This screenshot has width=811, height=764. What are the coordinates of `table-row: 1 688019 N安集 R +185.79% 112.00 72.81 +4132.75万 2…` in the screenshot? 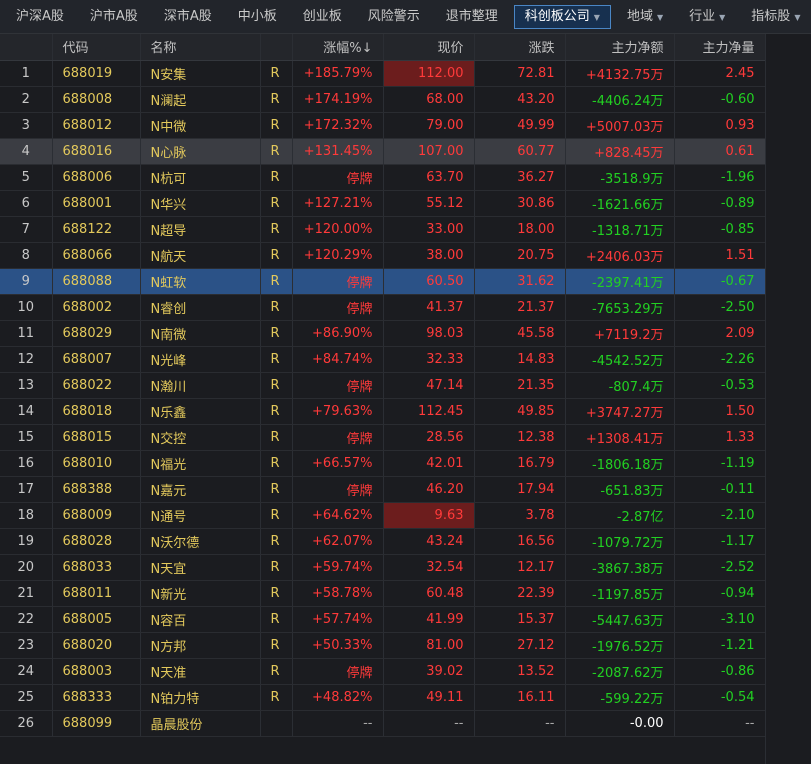 It's located at (383, 73).